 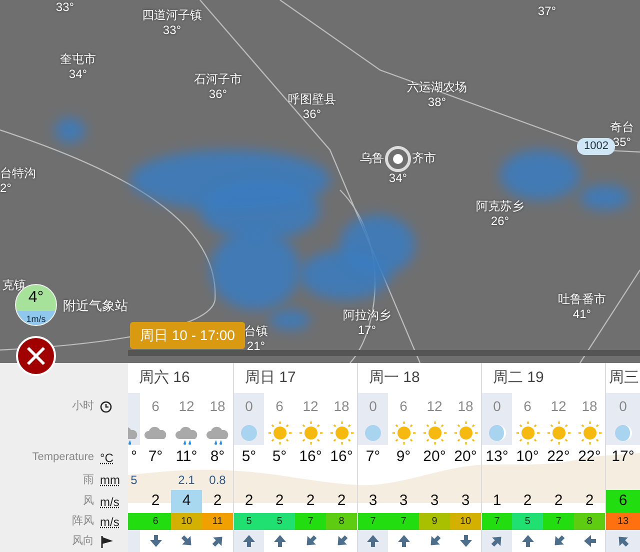 What do you see at coordinates (367, 315) in the screenshot?
I see `place-name: 阿拉沟乡` at bounding box center [367, 315].